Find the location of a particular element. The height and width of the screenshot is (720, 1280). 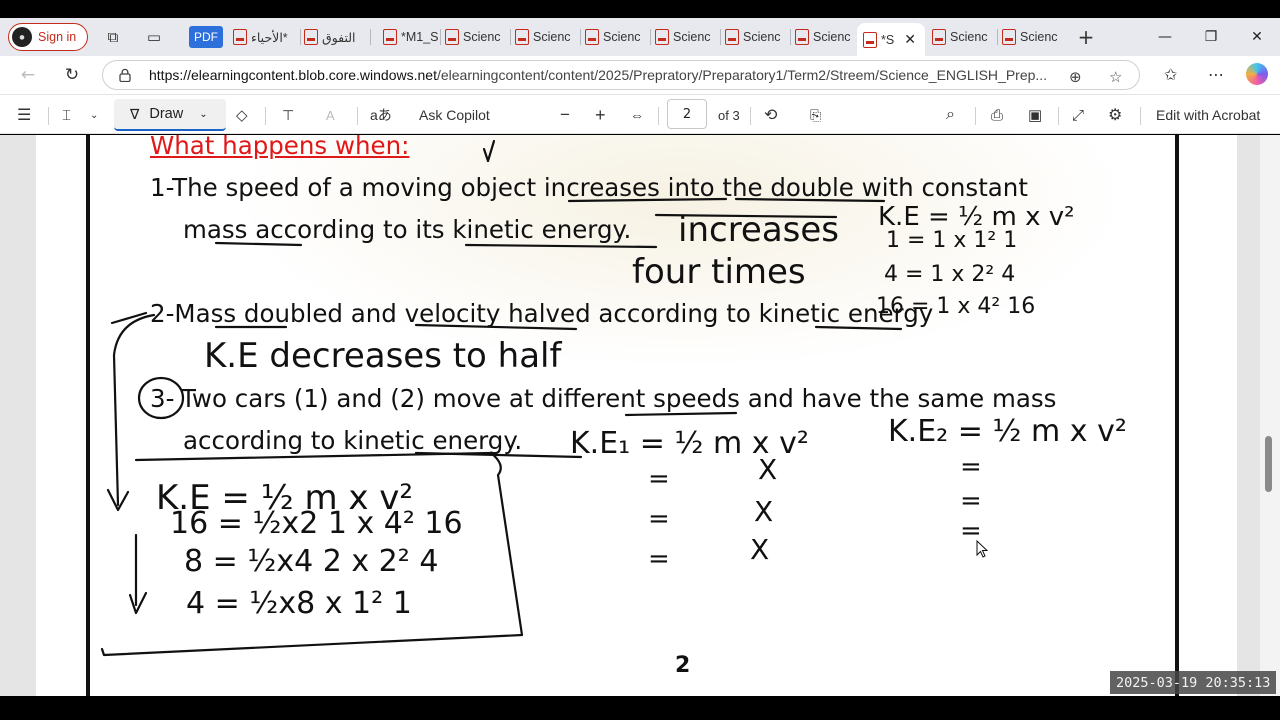

ink-eq-3a: K.E₁ = ½ m x v² is located at coordinates (689, 443).